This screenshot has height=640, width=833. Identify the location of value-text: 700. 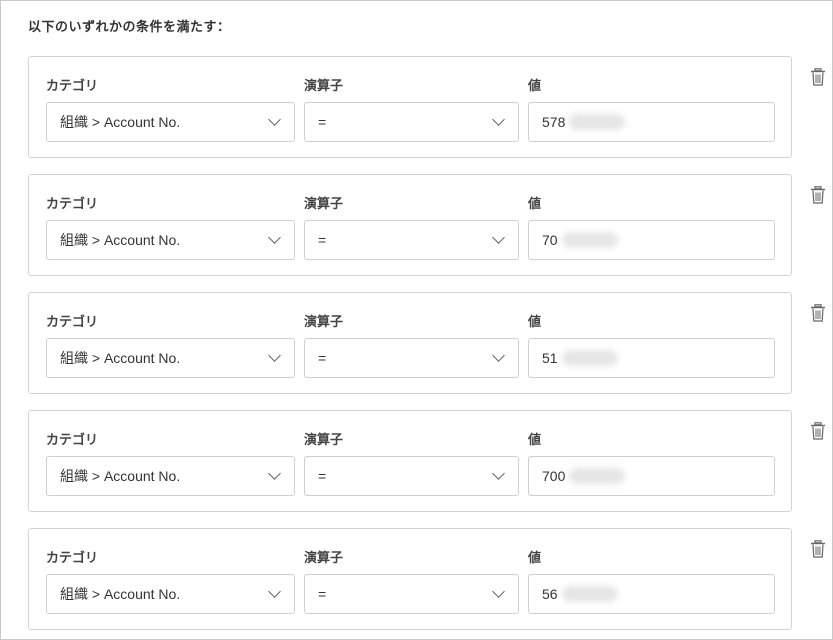
(554, 476).